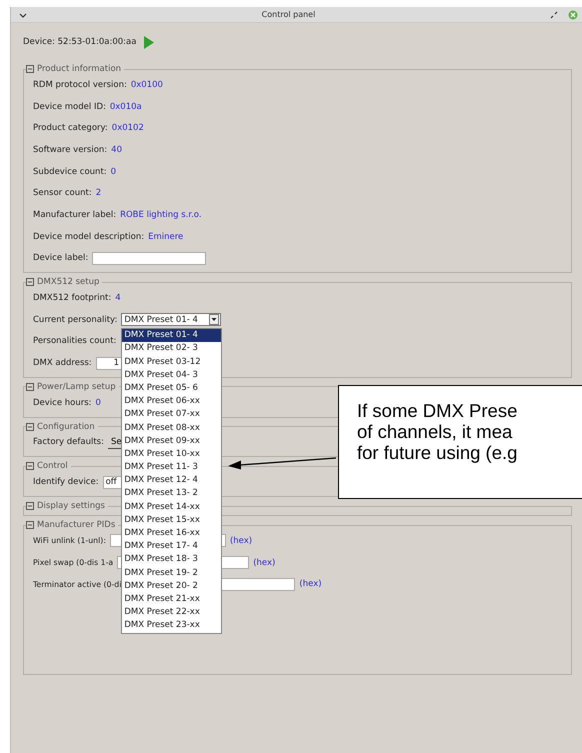  What do you see at coordinates (66, 427) in the screenshot?
I see `group-title: Configuration` at bounding box center [66, 427].